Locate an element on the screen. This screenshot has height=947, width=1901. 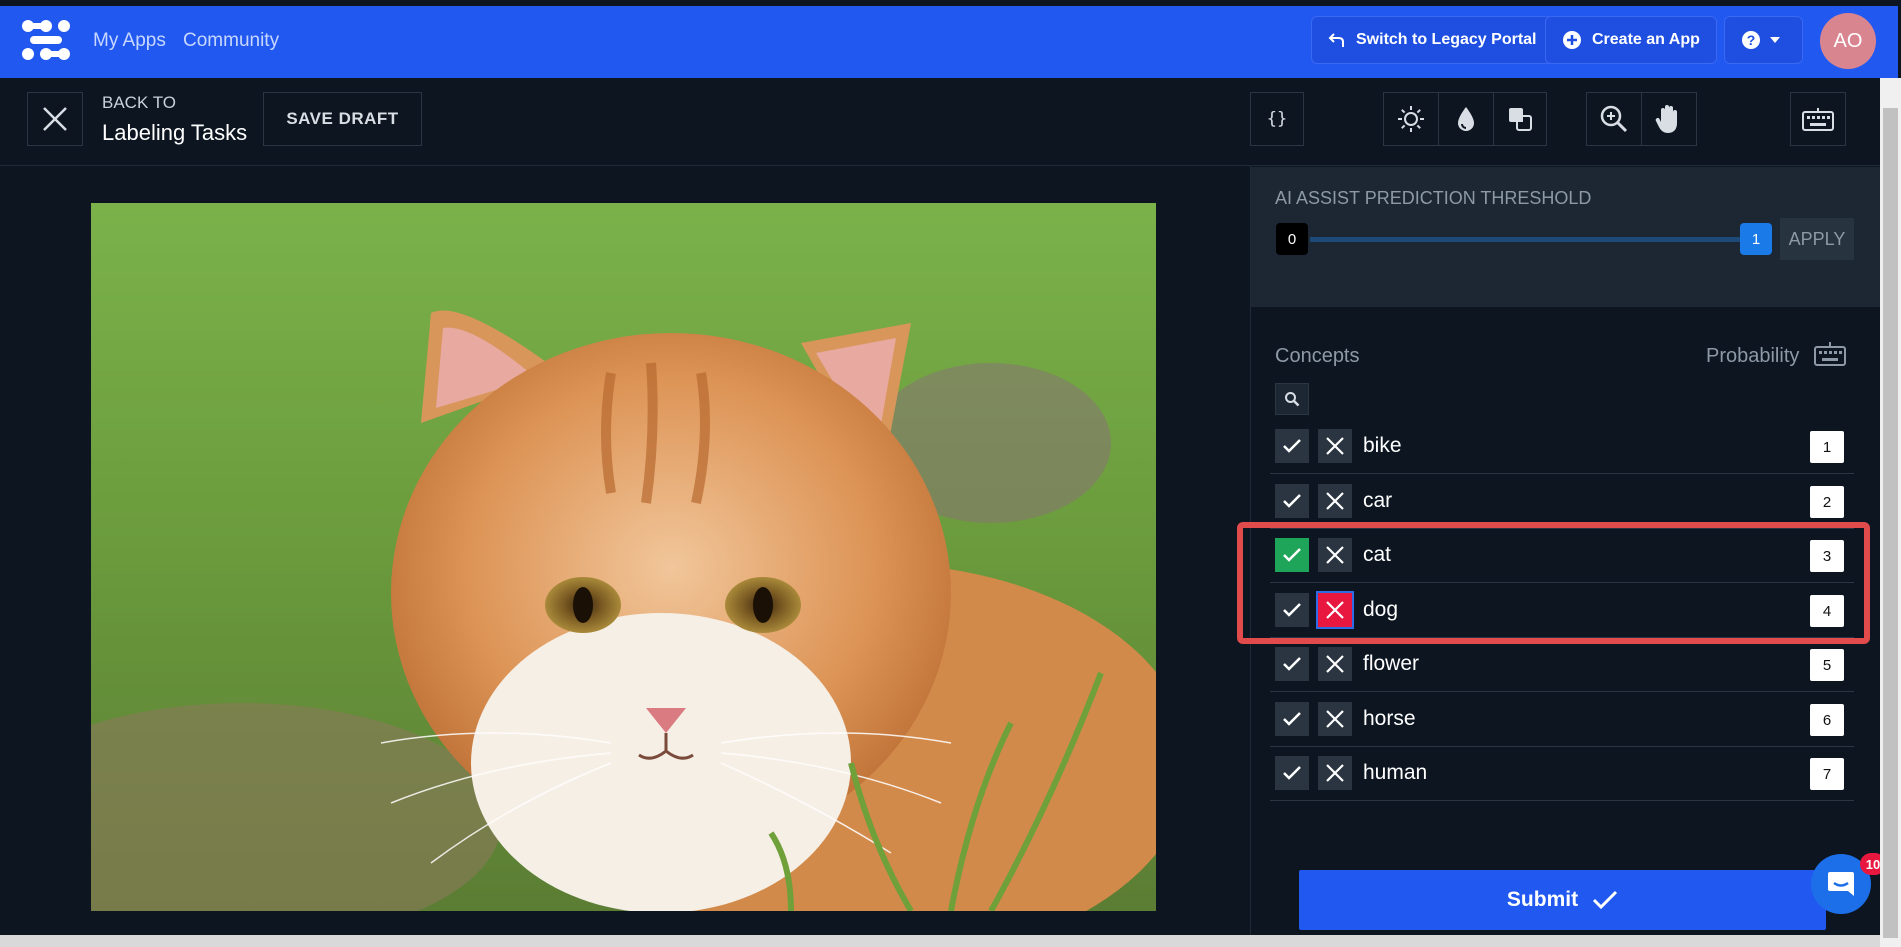
nav-link-community: Community is located at coordinates (231, 41).